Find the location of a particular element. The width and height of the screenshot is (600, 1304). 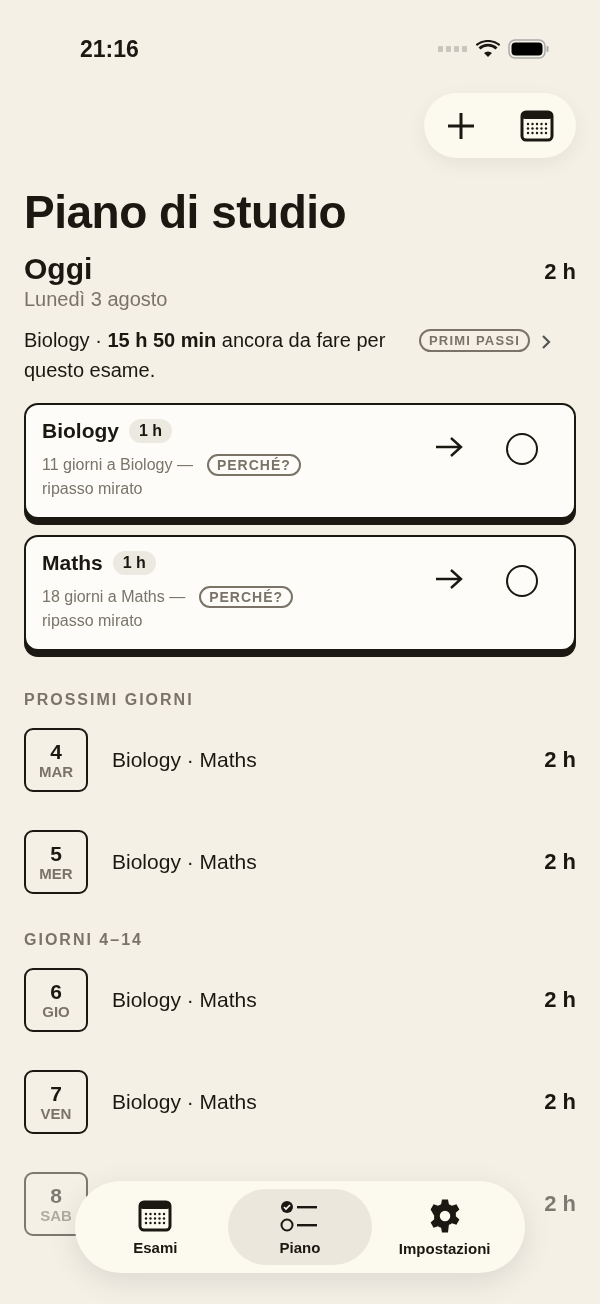

tab: Impostazioni is located at coordinates (444, 1227).